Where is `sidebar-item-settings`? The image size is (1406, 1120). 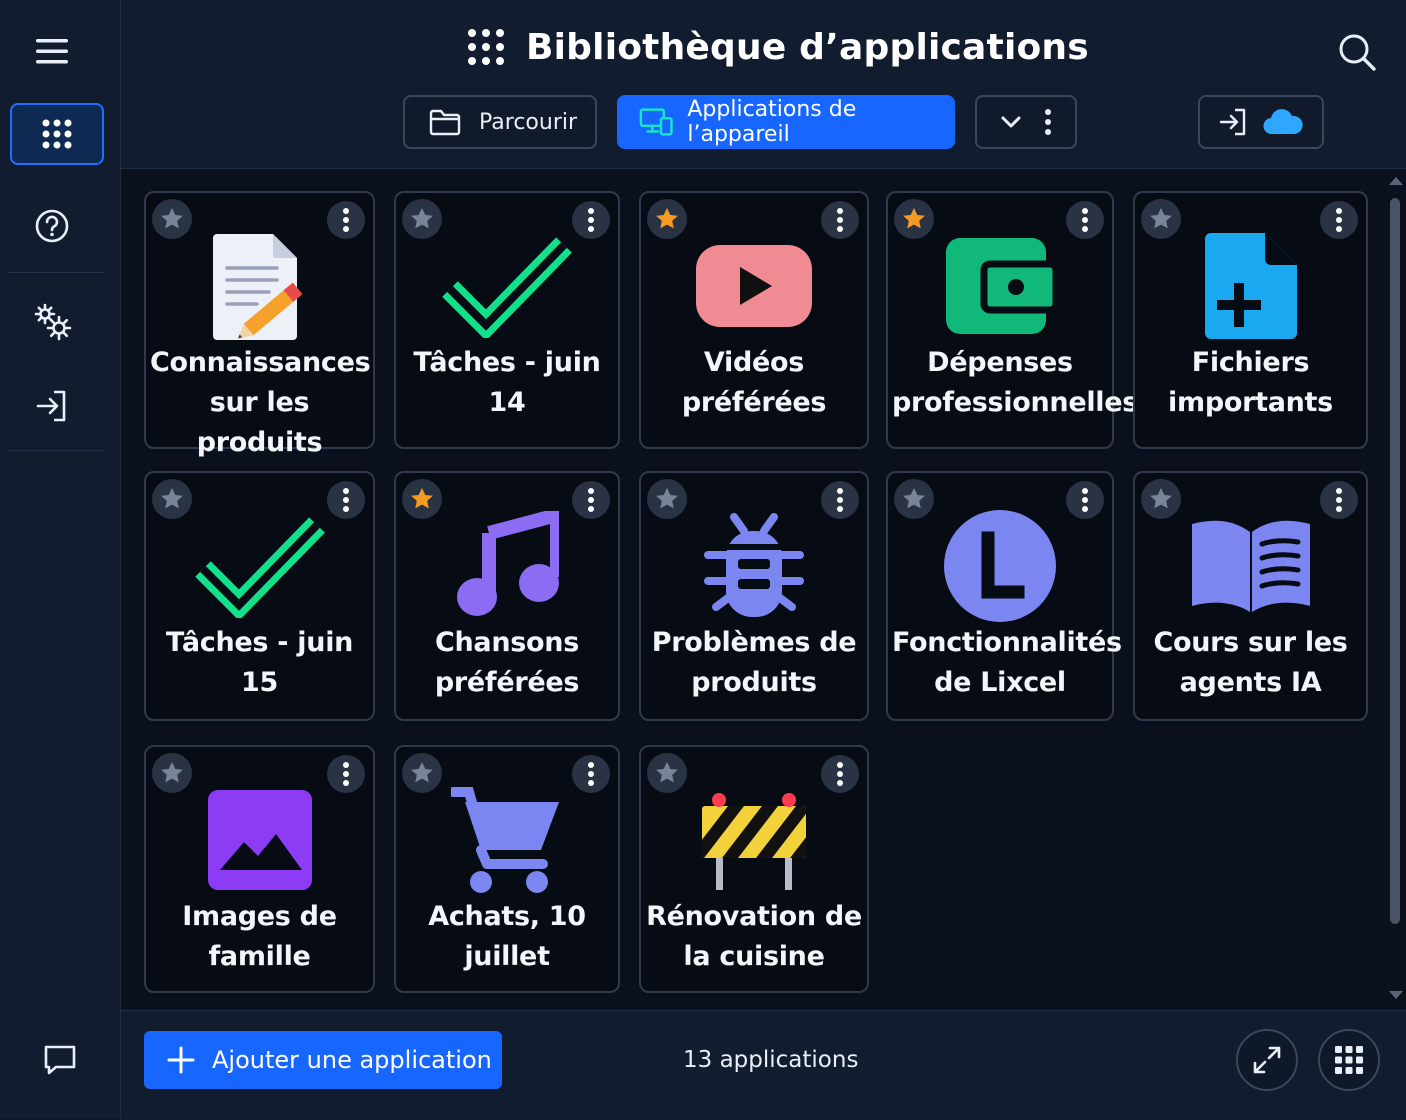
sidebar-item-settings is located at coordinates (52, 321).